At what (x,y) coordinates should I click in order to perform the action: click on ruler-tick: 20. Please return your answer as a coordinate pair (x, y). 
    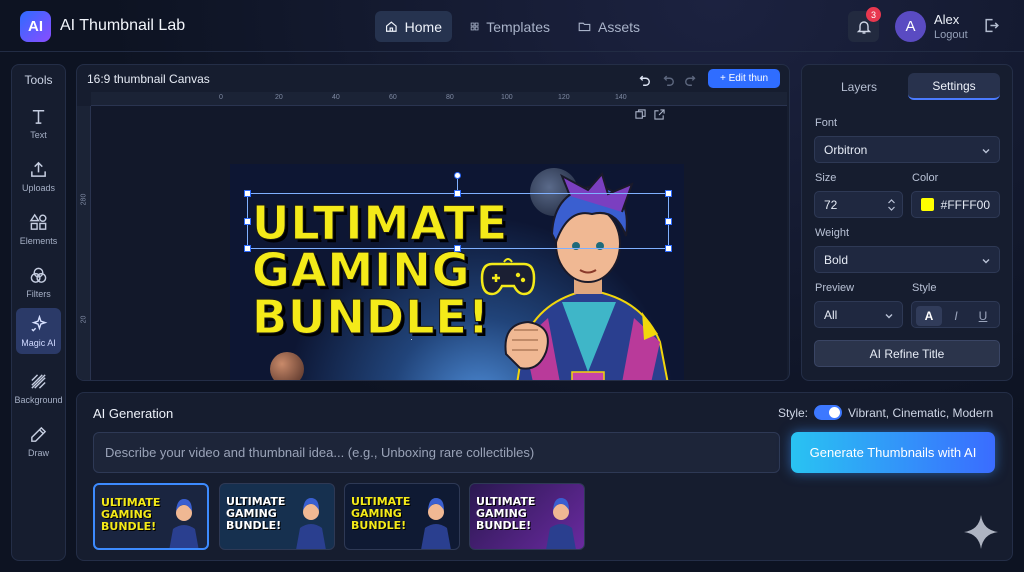
    Looking at the image, I should click on (279, 97).